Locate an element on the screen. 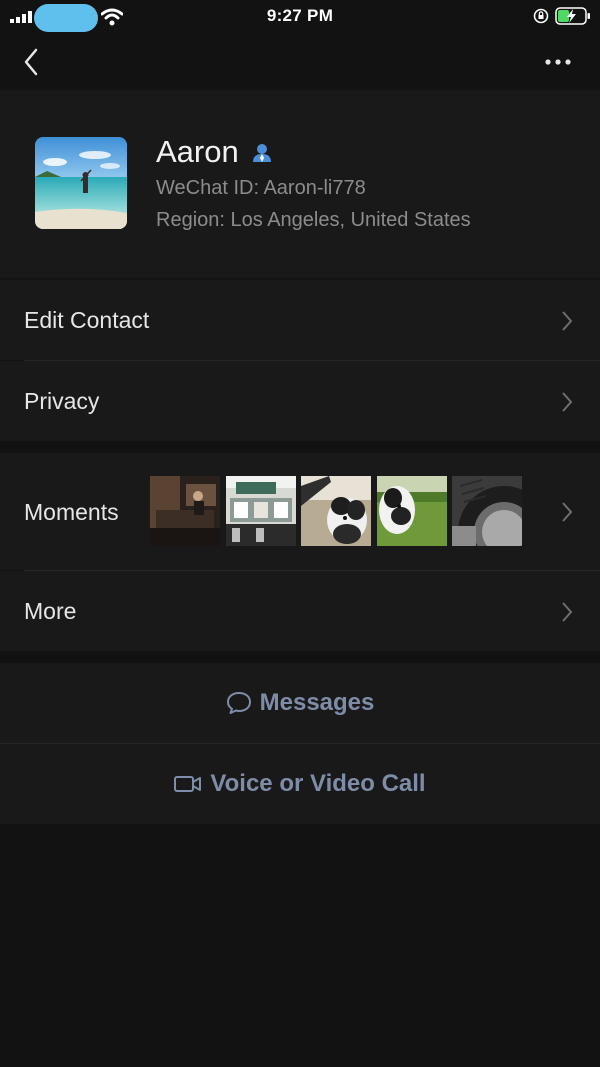  chat-bubble-icon is located at coordinates (238, 703).